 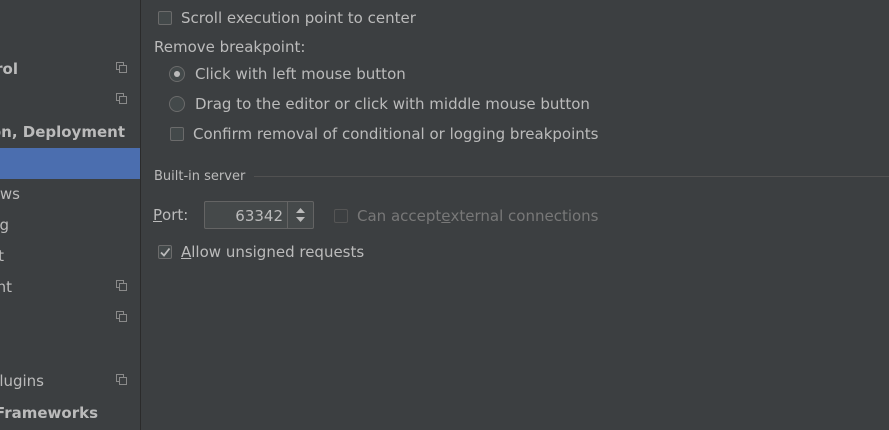 I want to click on port-value: 63342, so click(x=259, y=216).